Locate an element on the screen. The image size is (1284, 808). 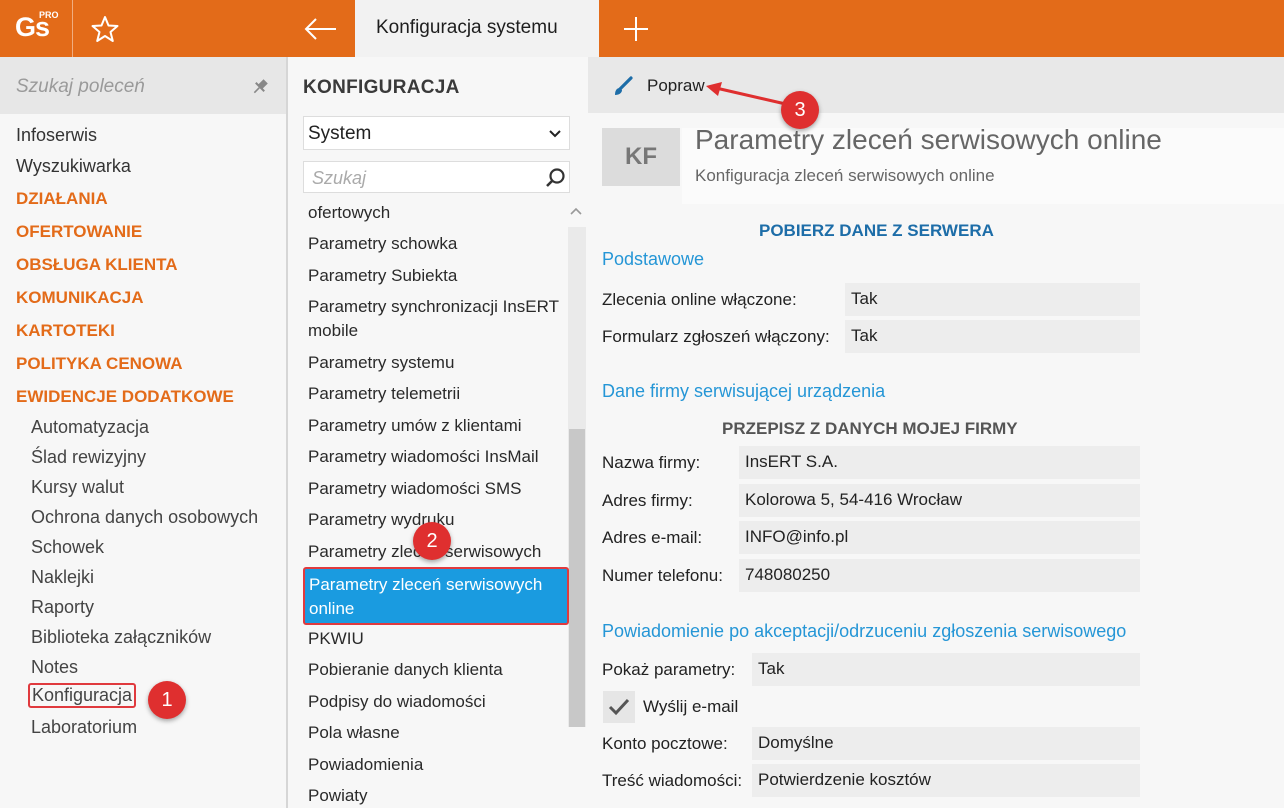
field-phone: 748080250 is located at coordinates (939, 575).